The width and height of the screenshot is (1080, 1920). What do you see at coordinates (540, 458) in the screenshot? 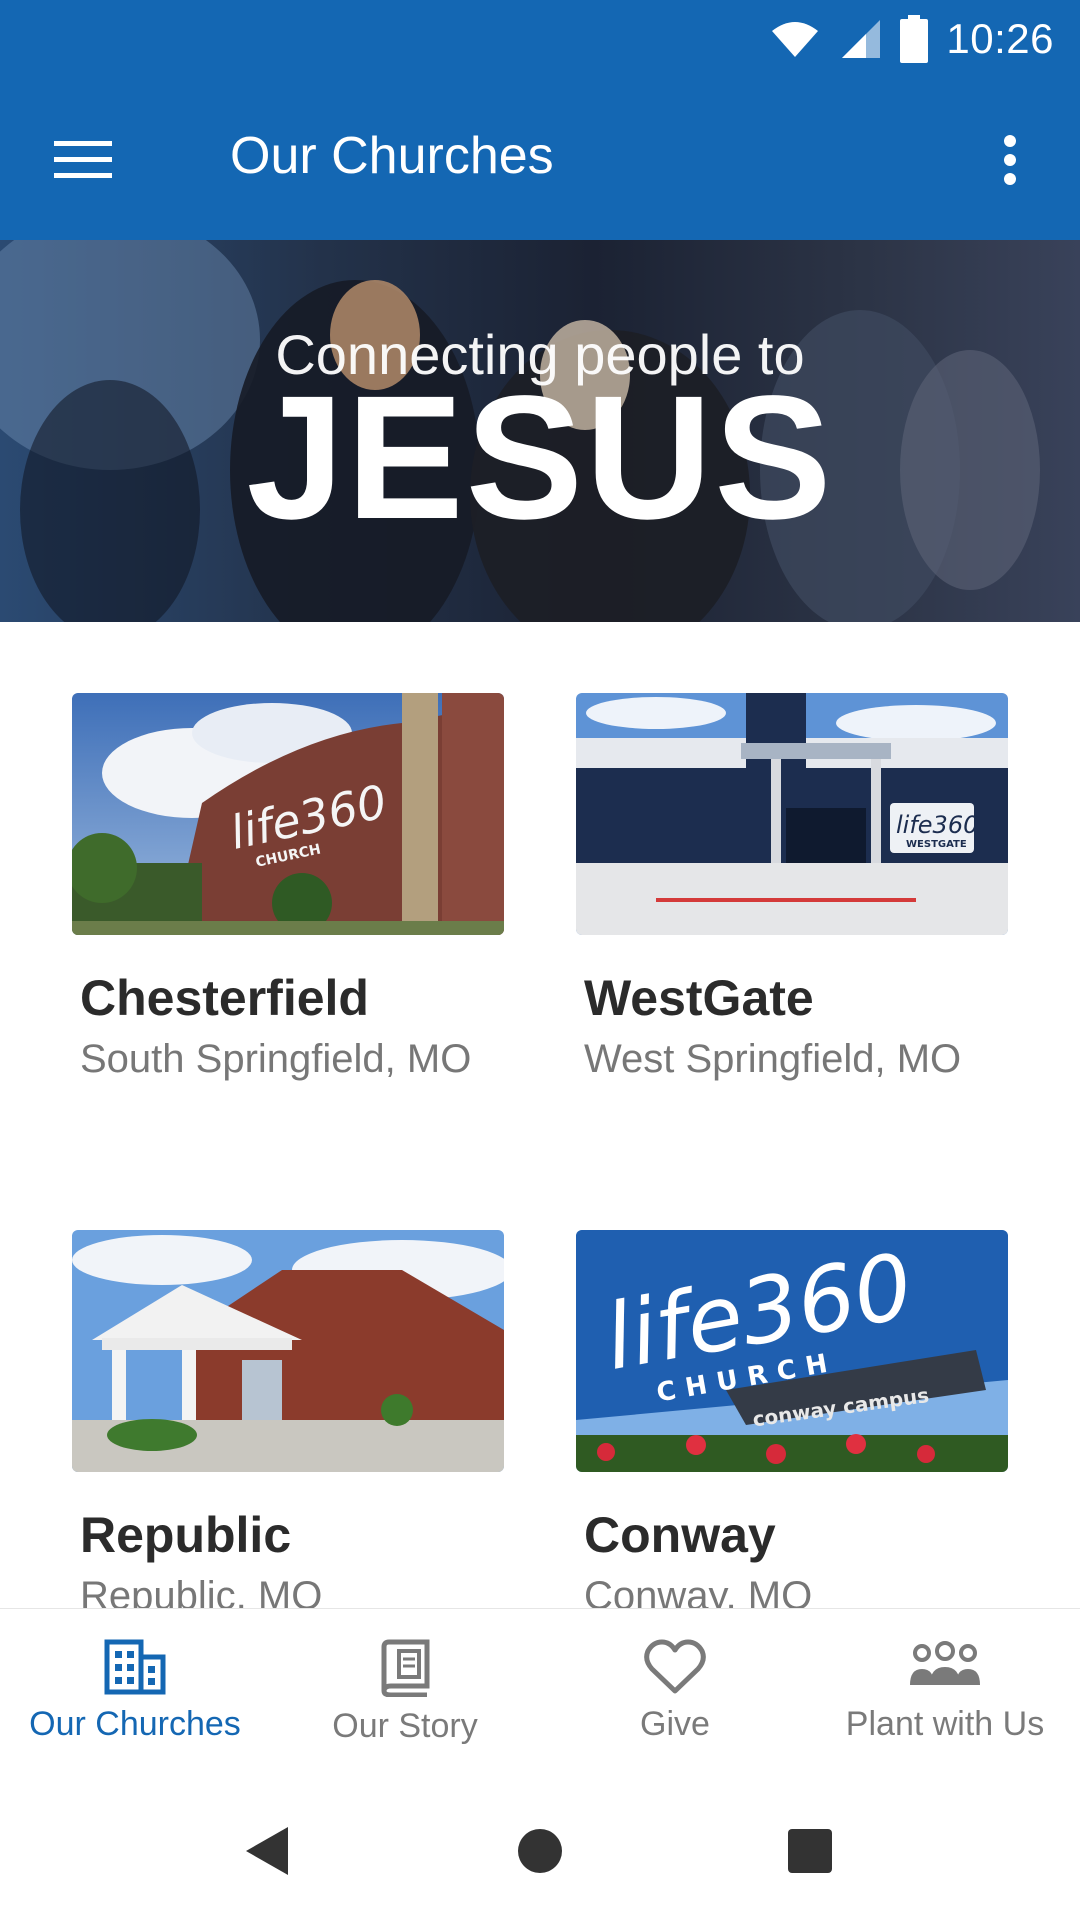
I see `hero-headline: JESUS` at bounding box center [540, 458].